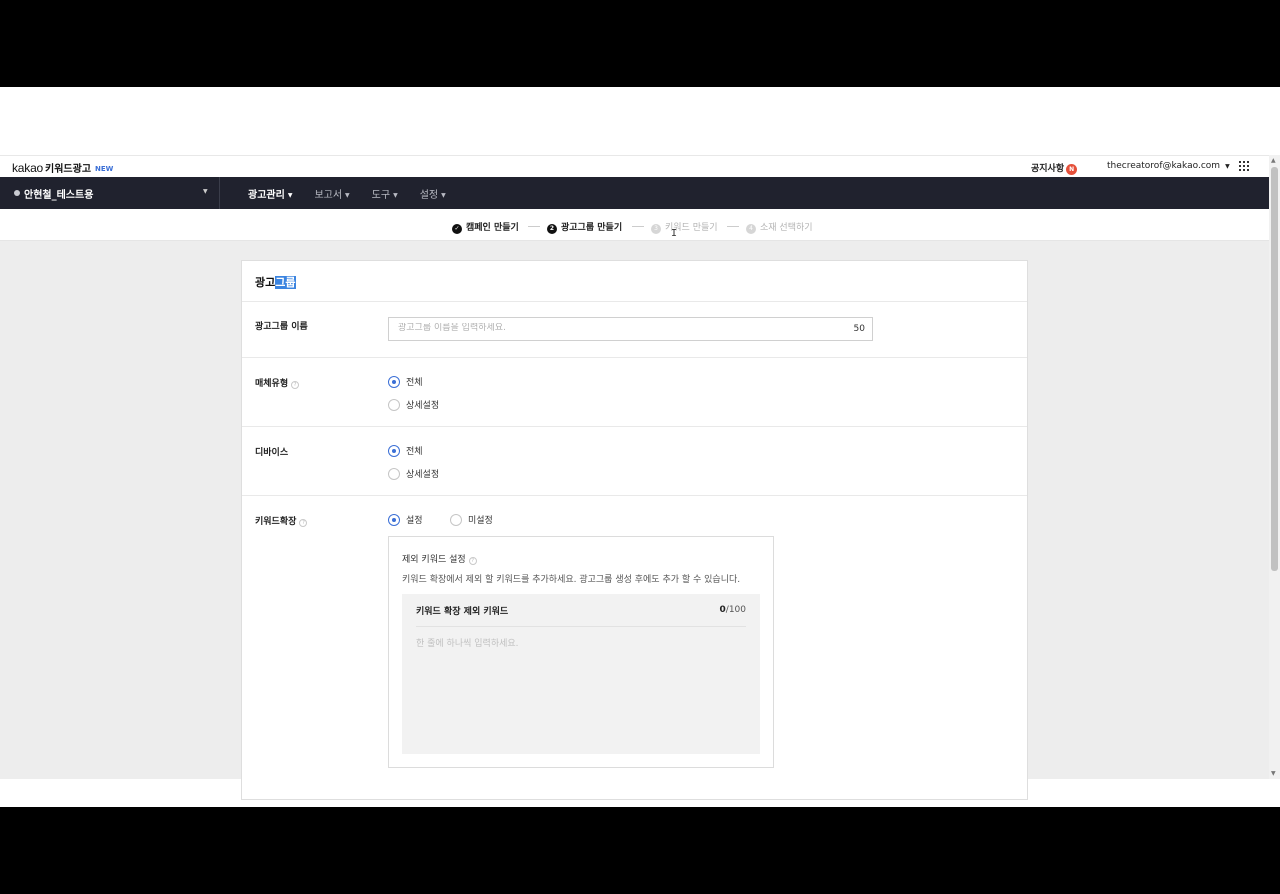 The width and height of the screenshot is (1280, 894). I want to click on ad-account-selector: 안현철_테스트용 ▼, so click(110, 193).